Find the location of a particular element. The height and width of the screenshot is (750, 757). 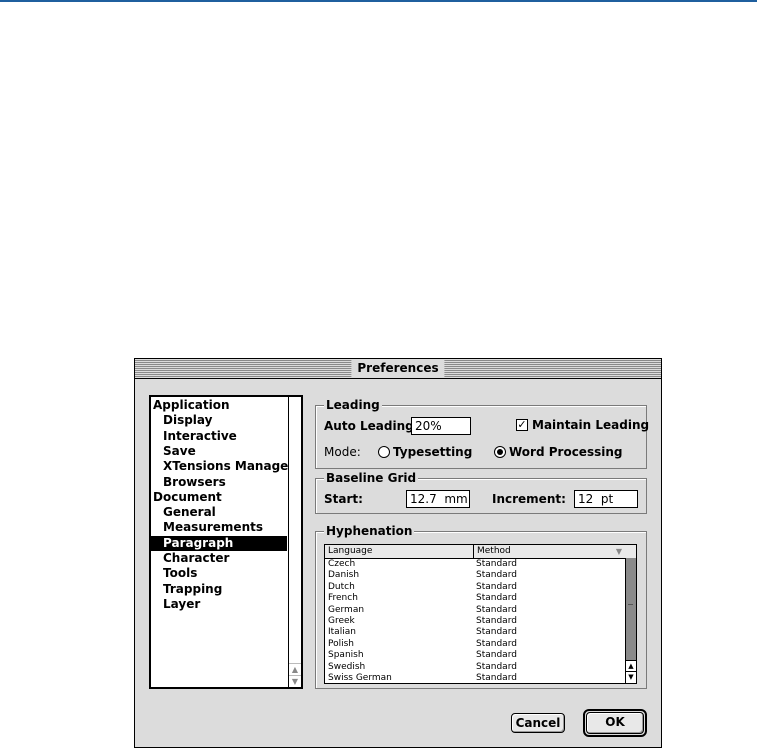

category-item: Document is located at coordinates (219, 497).